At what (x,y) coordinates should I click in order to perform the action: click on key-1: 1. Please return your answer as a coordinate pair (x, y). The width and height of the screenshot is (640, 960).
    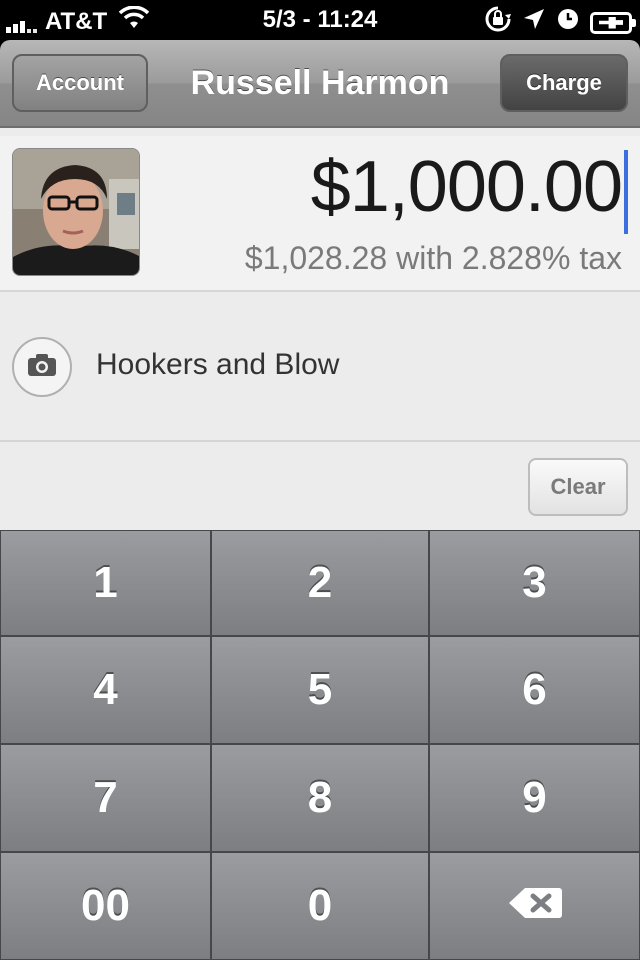
    Looking at the image, I should click on (105, 583).